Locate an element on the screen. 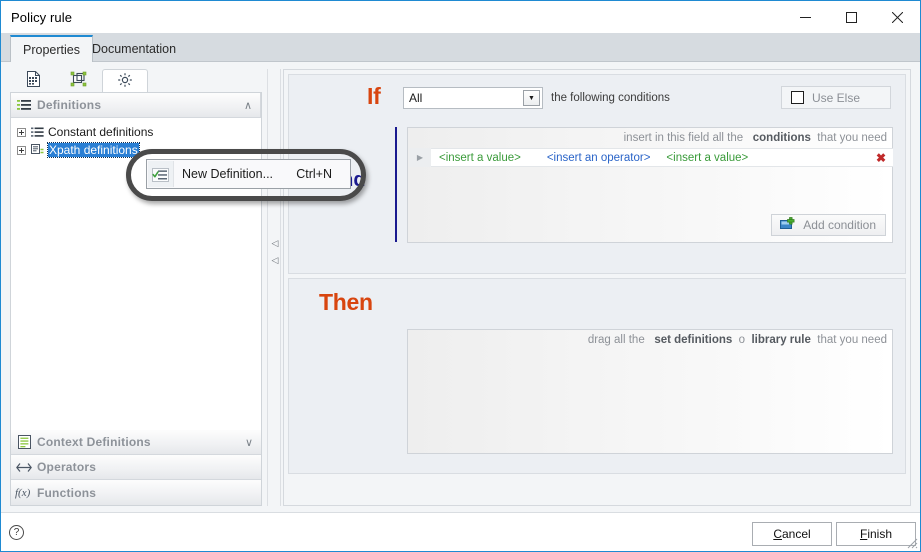  shapes-group-icon is located at coordinates (79, 81).